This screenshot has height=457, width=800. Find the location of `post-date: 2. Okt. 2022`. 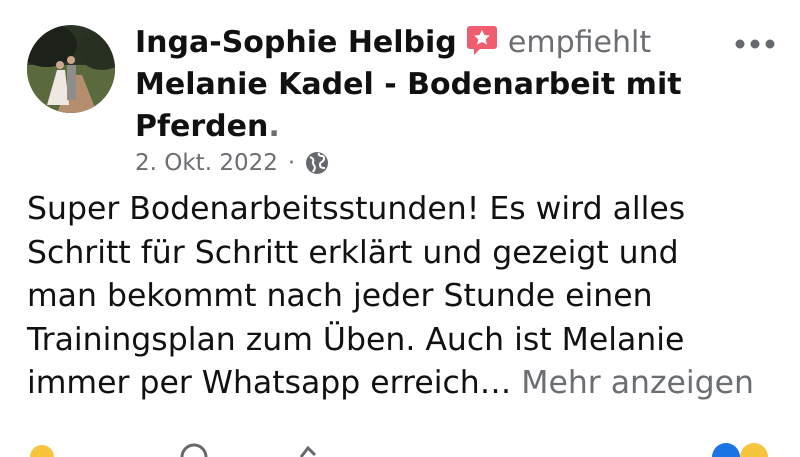

post-date: 2. Okt. 2022 is located at coordinates (206, 163).